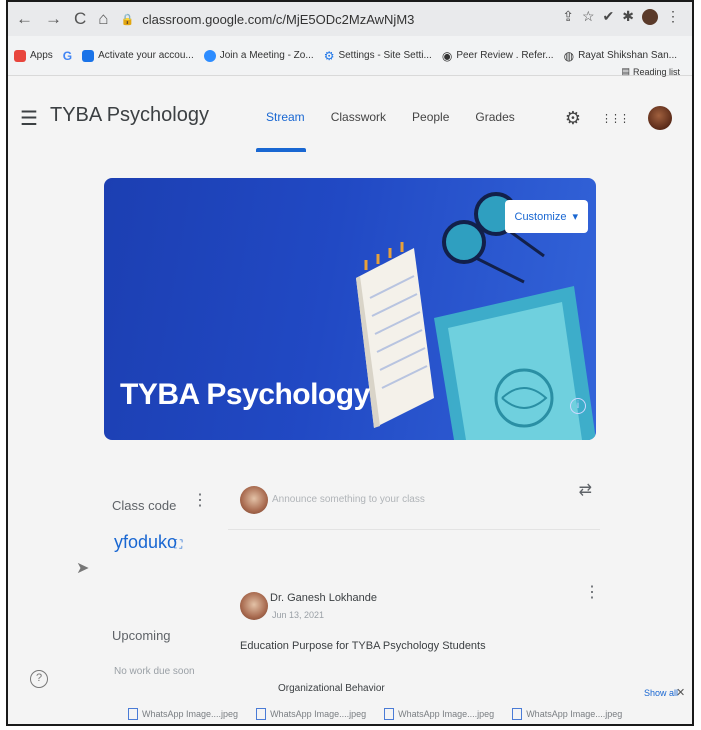 The width and height of the screenshot is (701, 730). I want to click on classroom-favicon-icon, so click(88, 55).